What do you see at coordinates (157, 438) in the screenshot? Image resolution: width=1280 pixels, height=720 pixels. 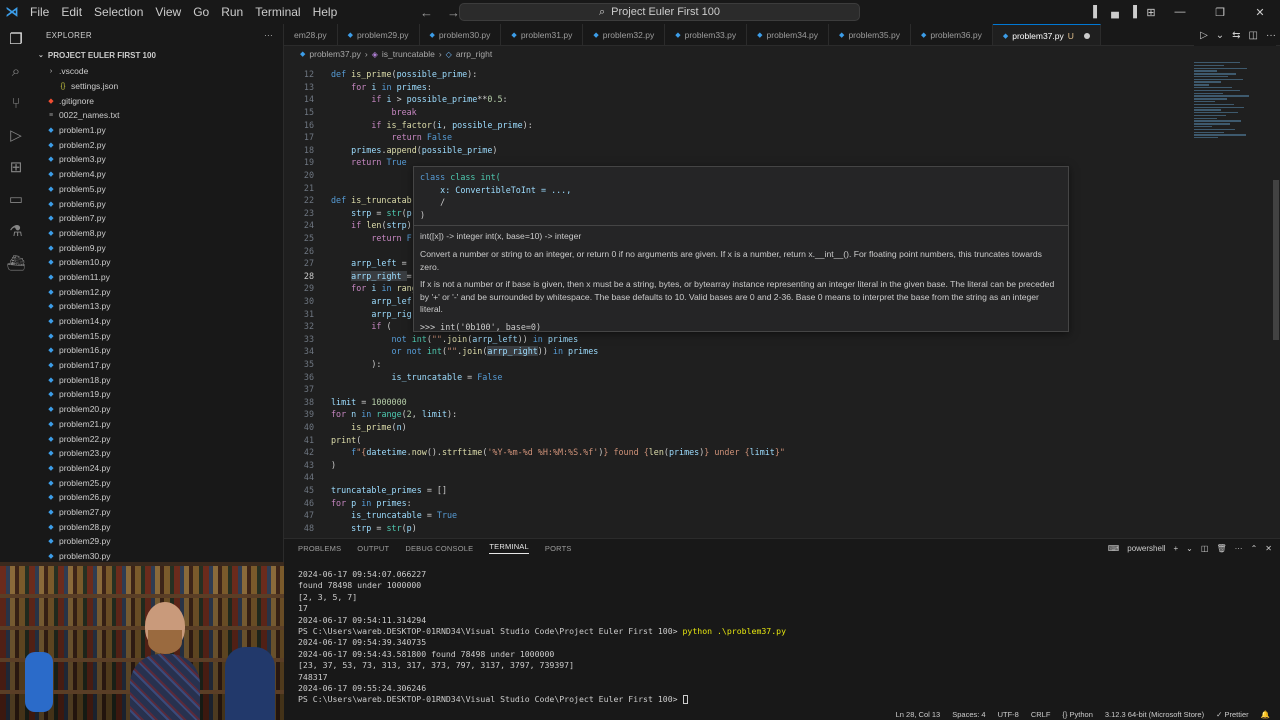 I see `tree-file: ◆ problem22.py` at bounding box center [157, 438].